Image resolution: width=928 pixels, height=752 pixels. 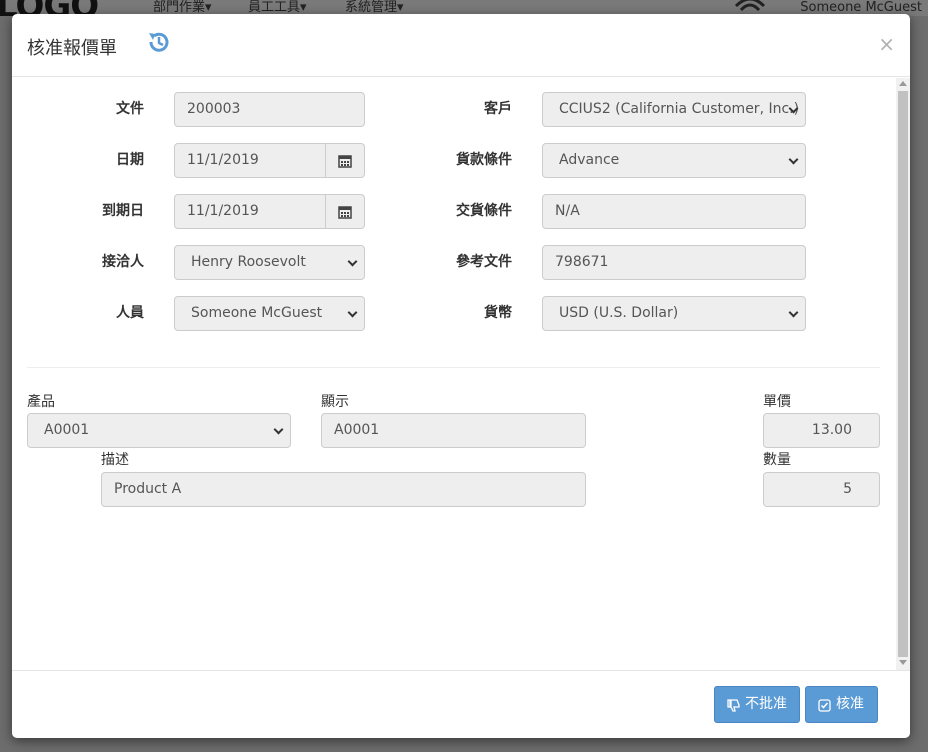 I want to click on menu-employee-tools: 員工工具▾, so click(x=277, y=7).